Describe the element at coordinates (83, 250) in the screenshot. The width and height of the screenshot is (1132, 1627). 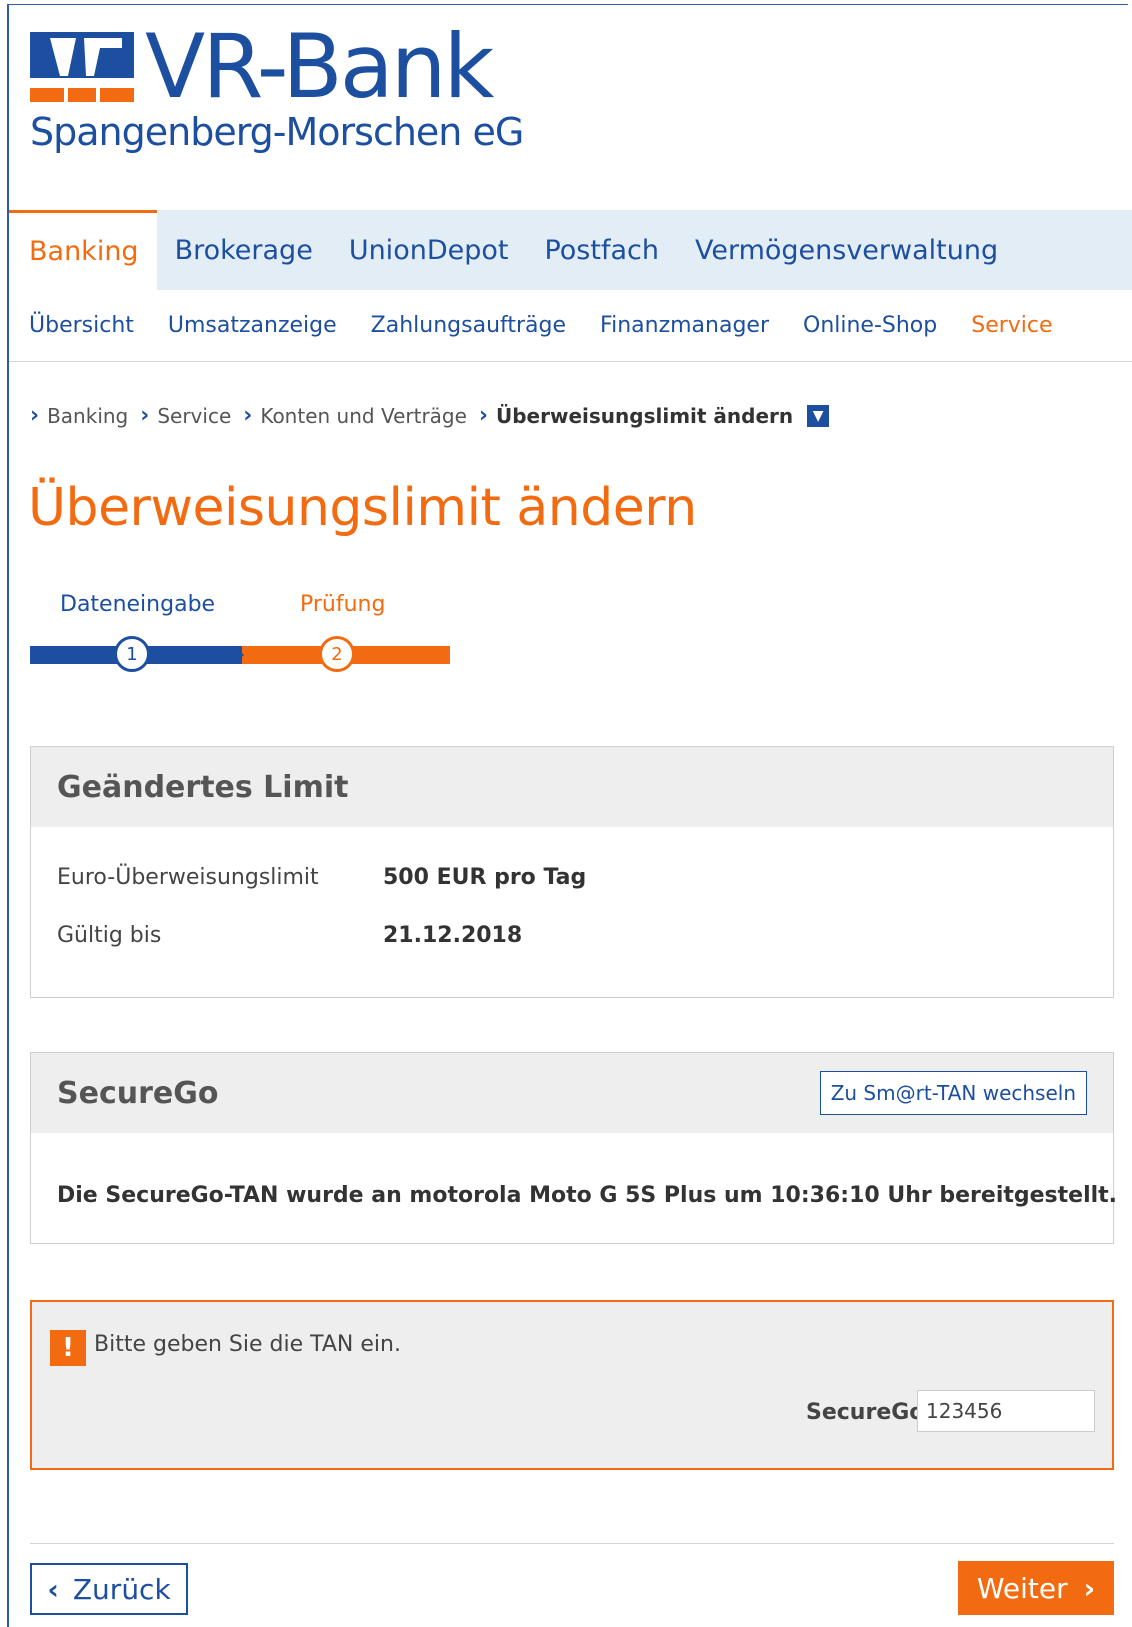
I see `main-nav-banking: Banking` at that location.